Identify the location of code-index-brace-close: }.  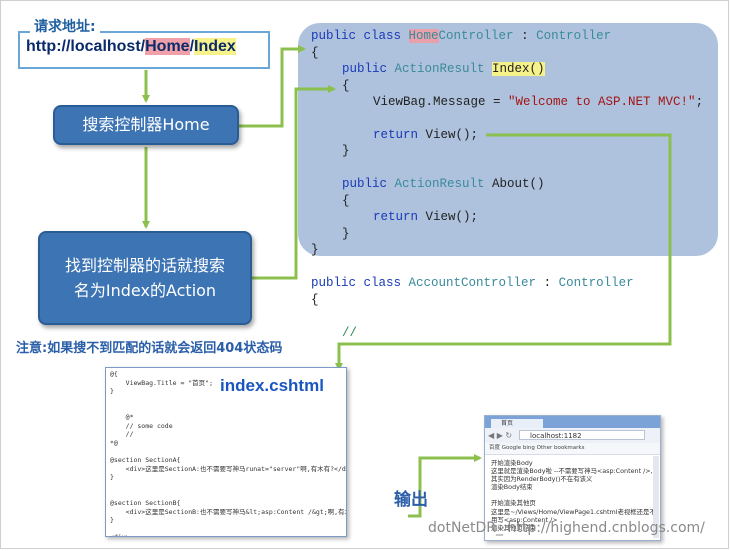
(346, 151).